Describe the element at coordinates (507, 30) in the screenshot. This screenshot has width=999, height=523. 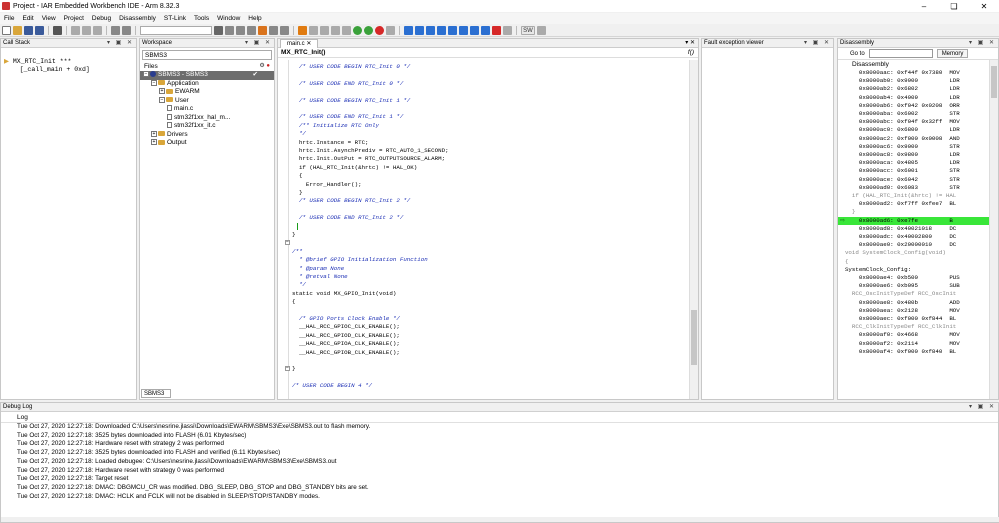
I see `more-icon` at that location.